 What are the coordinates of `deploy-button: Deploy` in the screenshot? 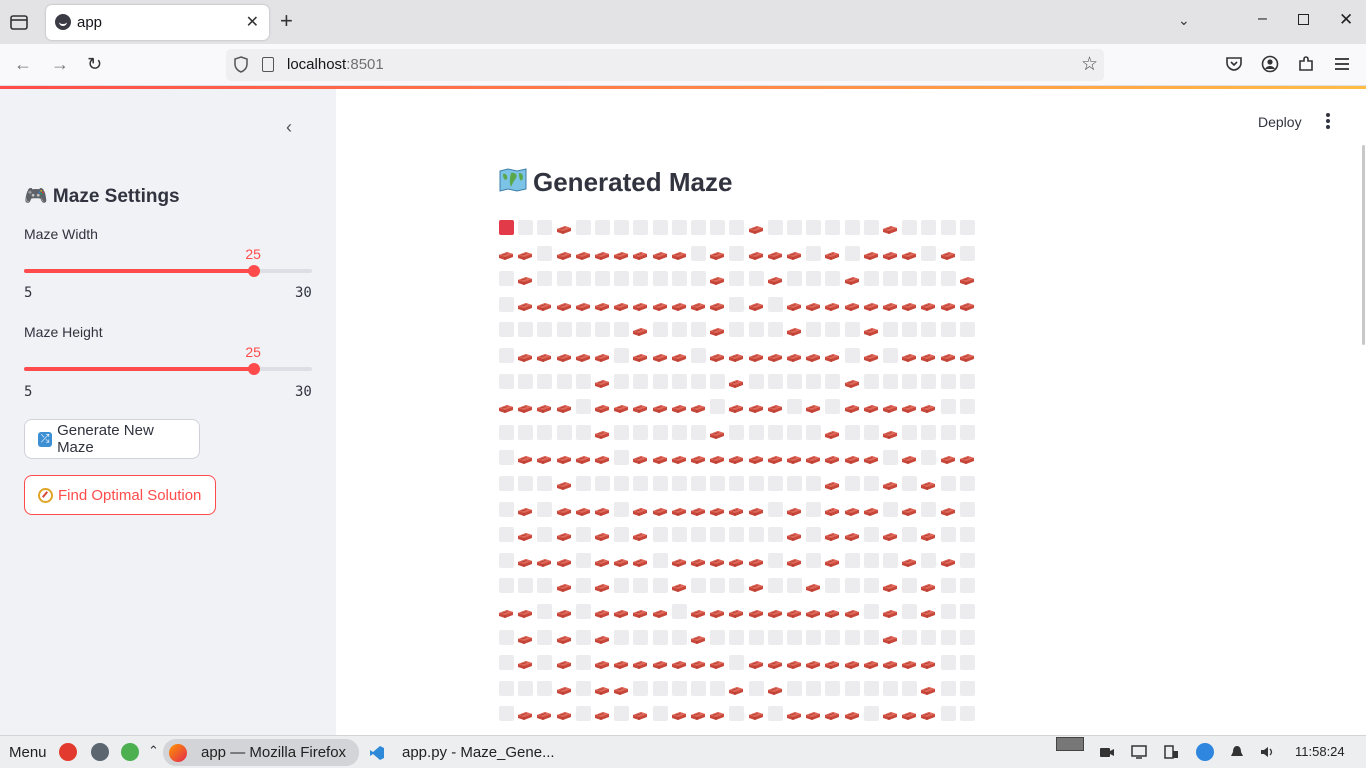 It's located at (1280, 122).